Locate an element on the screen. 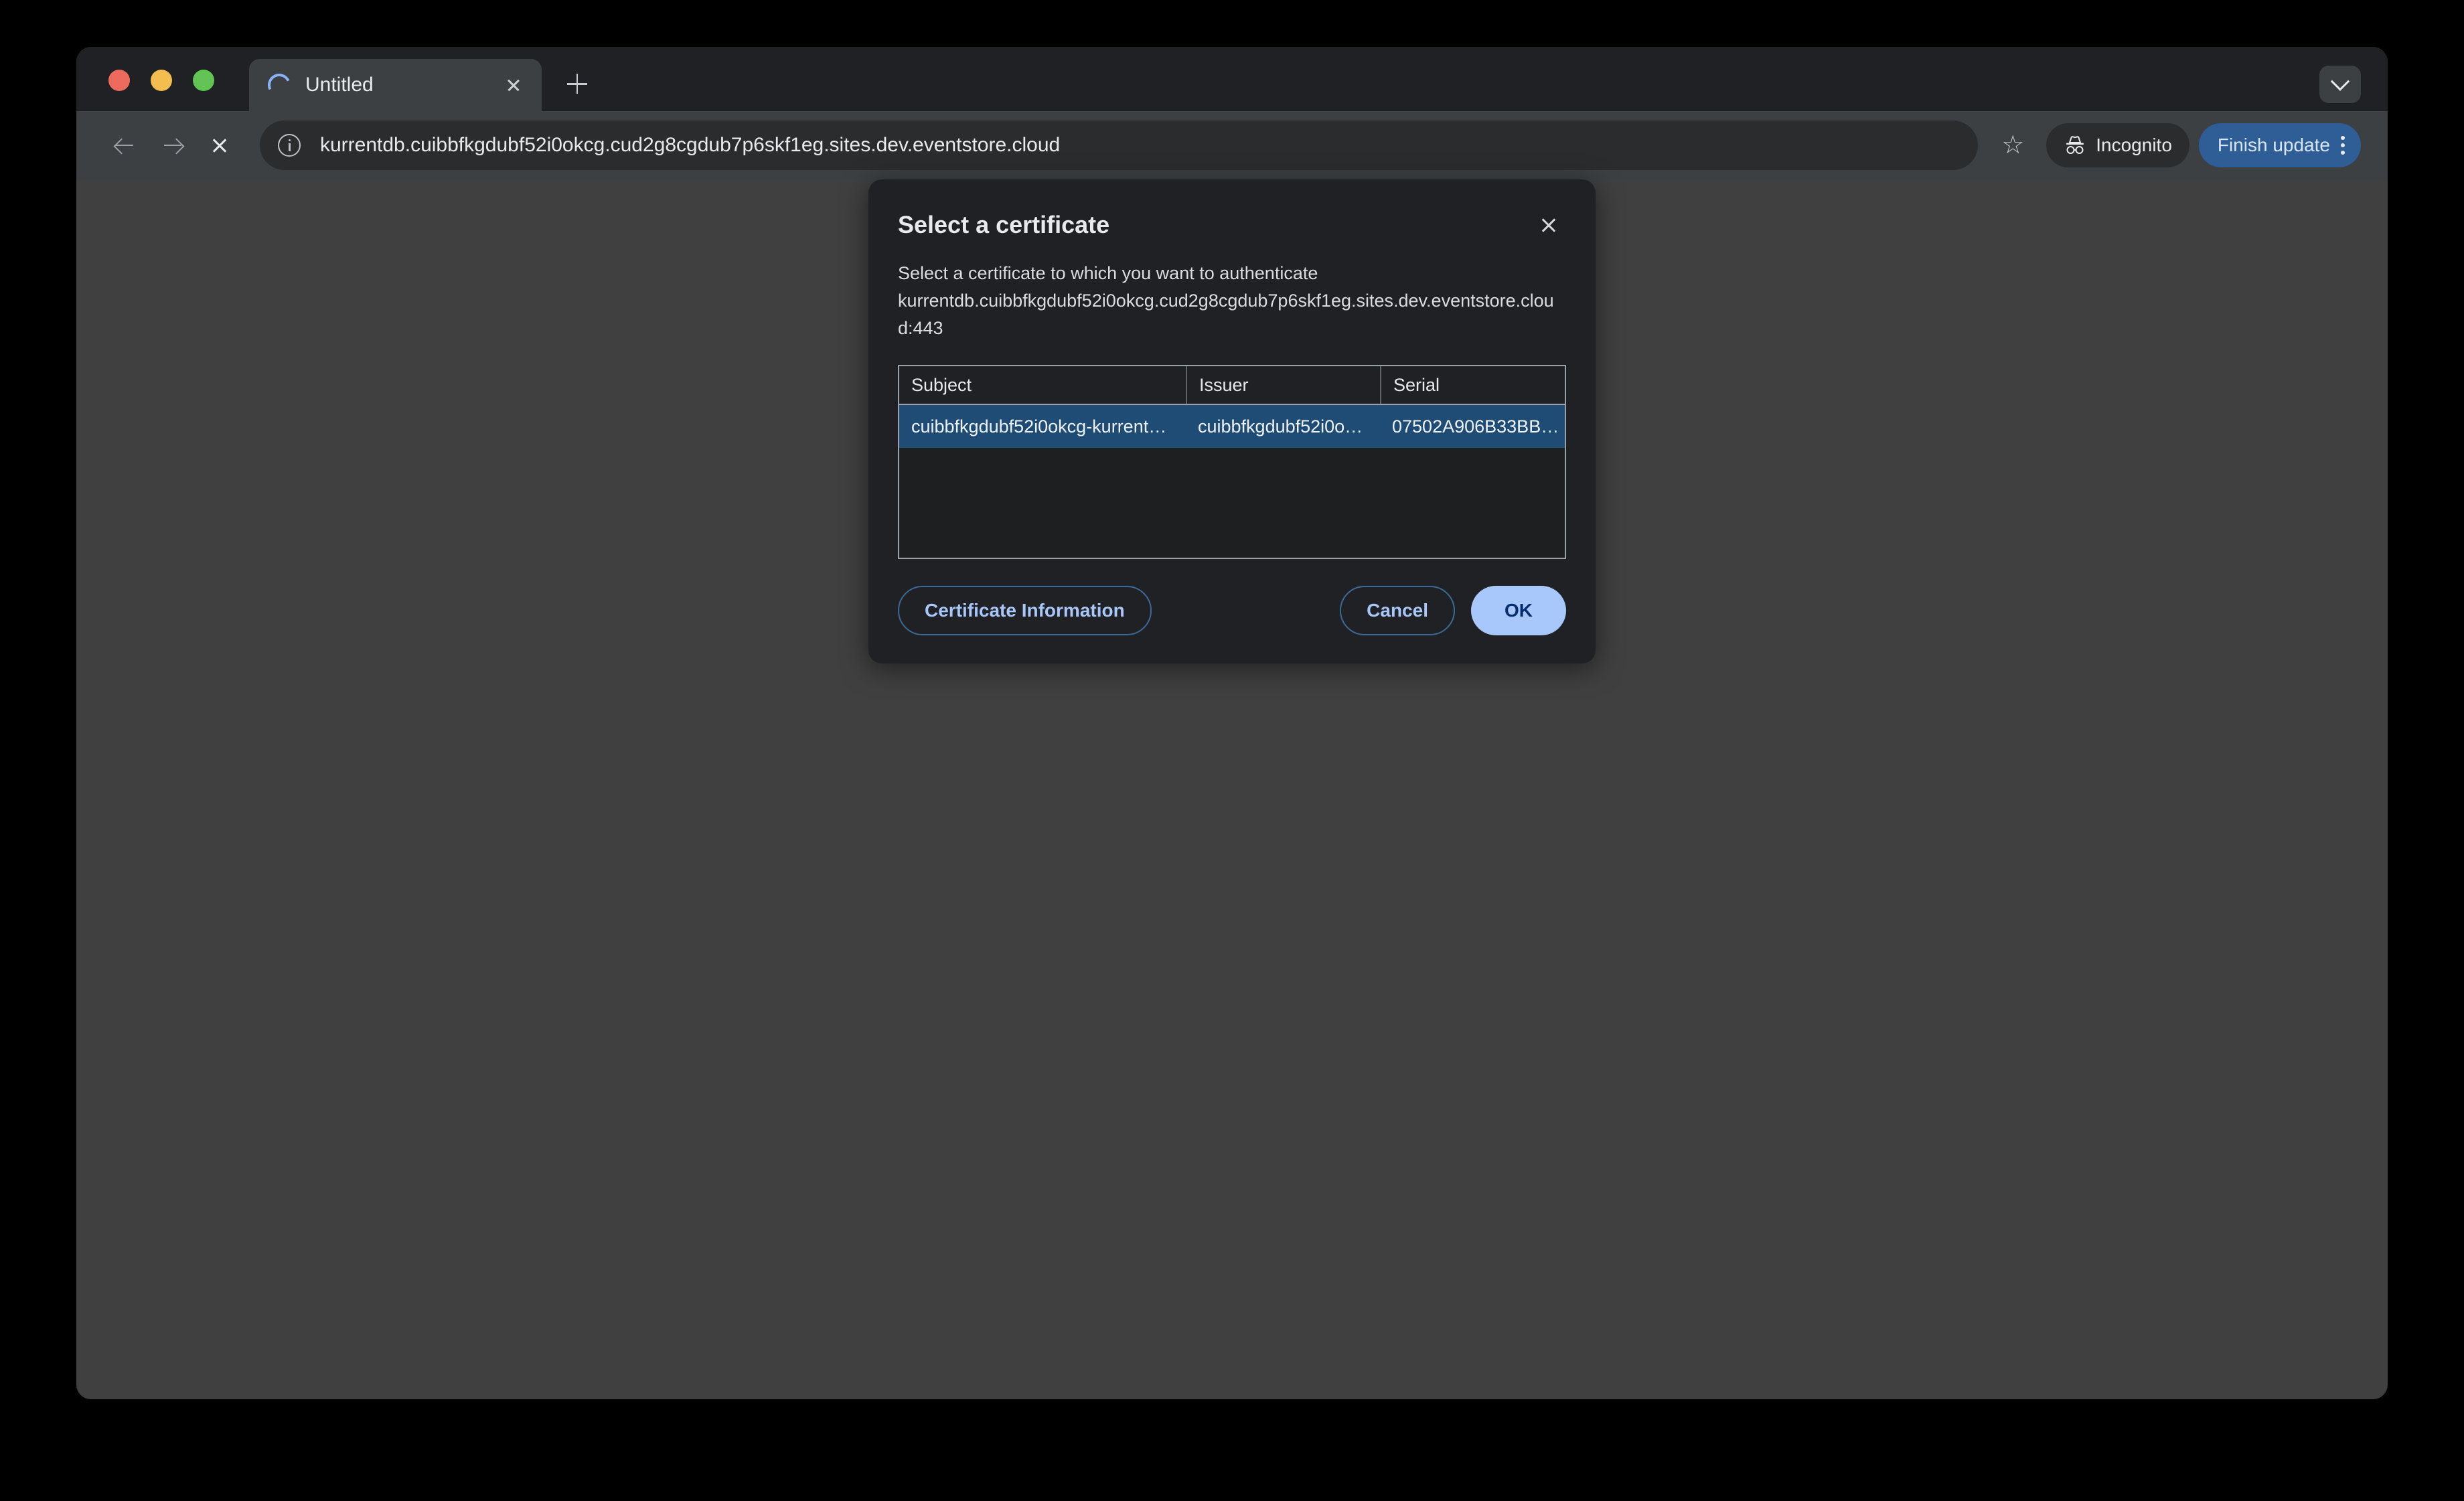 This screenshot has width=2464, height=1501. back-button is located at coordinates (123, 145).